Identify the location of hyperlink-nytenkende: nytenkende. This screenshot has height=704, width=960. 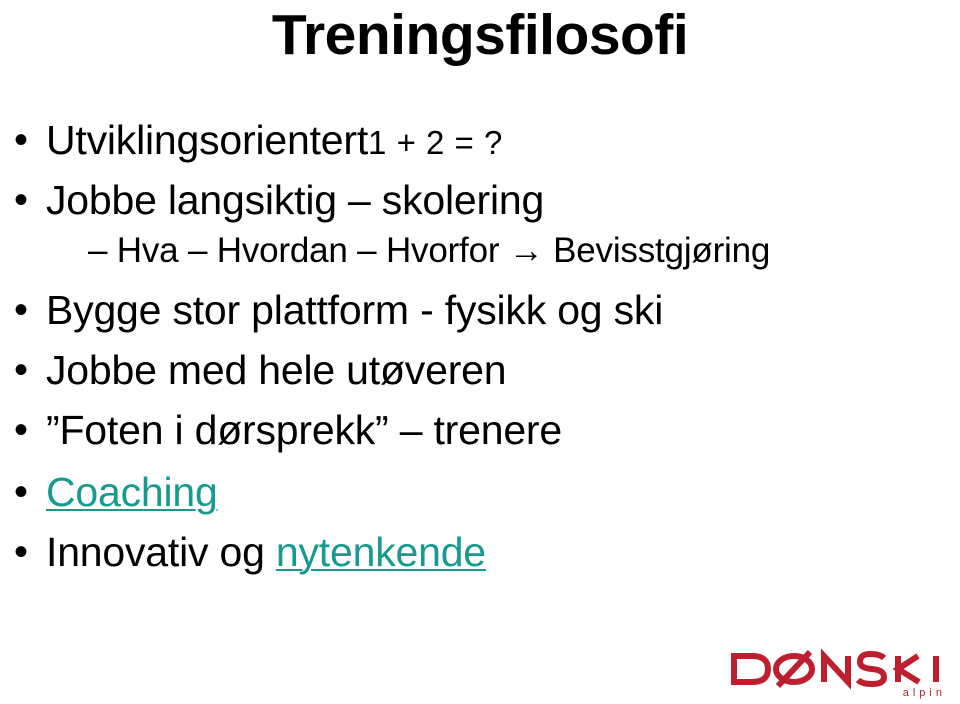
(381, 552).